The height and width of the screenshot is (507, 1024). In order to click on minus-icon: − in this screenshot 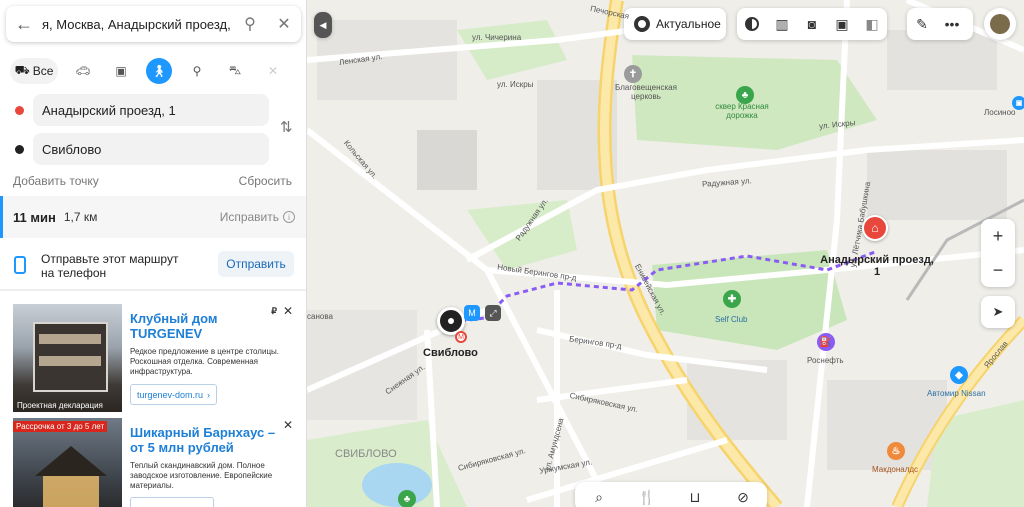, I will do `click(998, 269)`.